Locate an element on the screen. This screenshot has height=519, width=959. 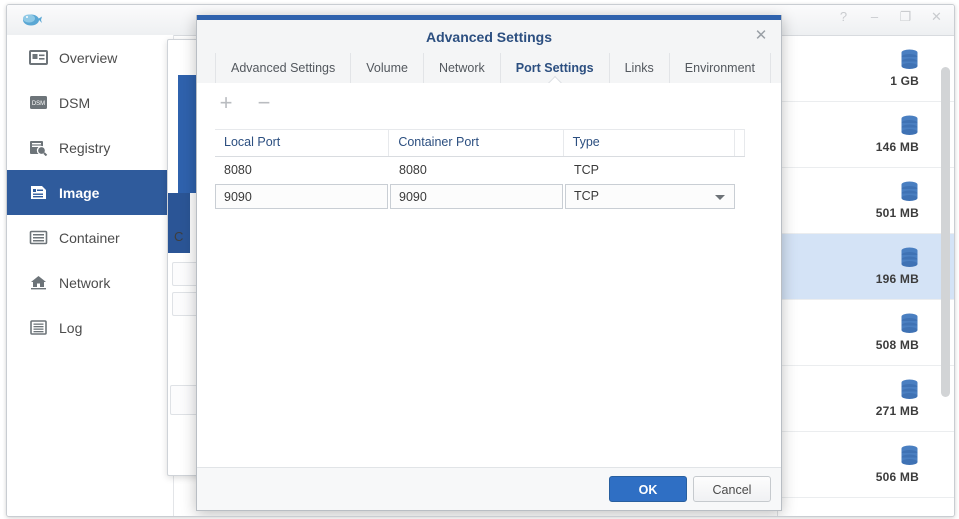
dsm-icon: DSM is located at coordinates (38, 102).